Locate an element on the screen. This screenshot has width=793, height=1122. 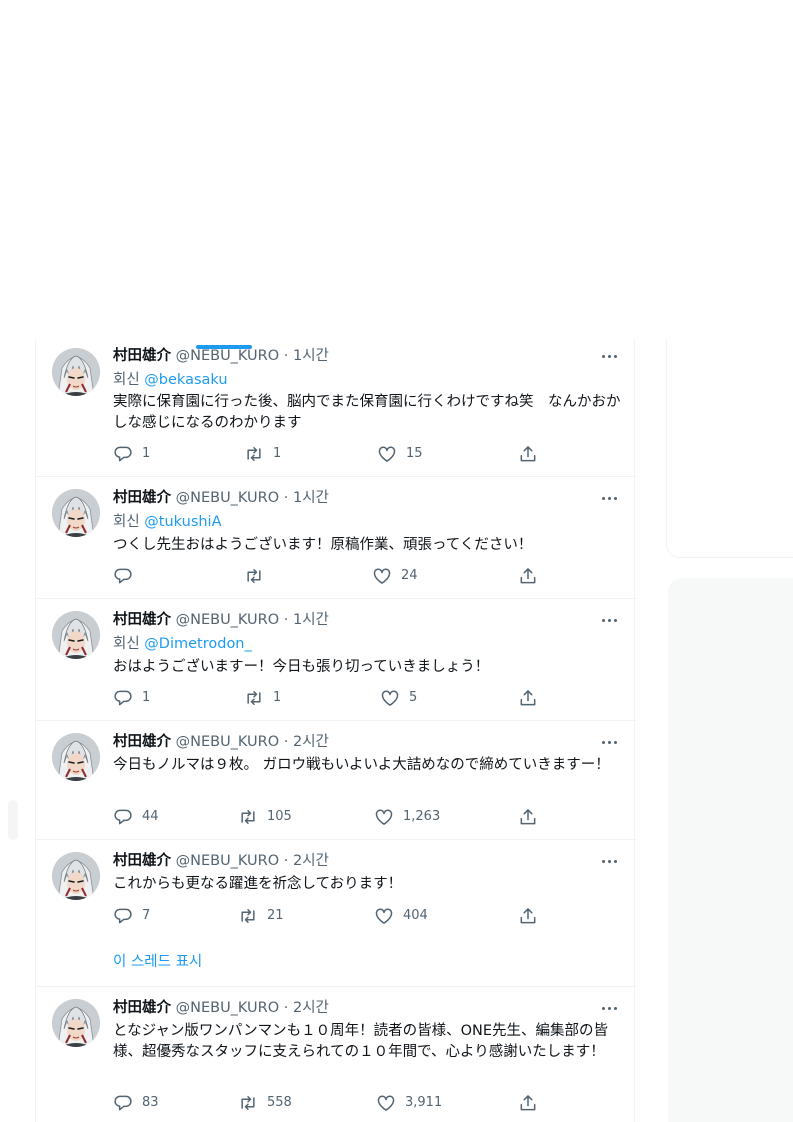
reply-count: 44 is located at coordinates (150, 816).